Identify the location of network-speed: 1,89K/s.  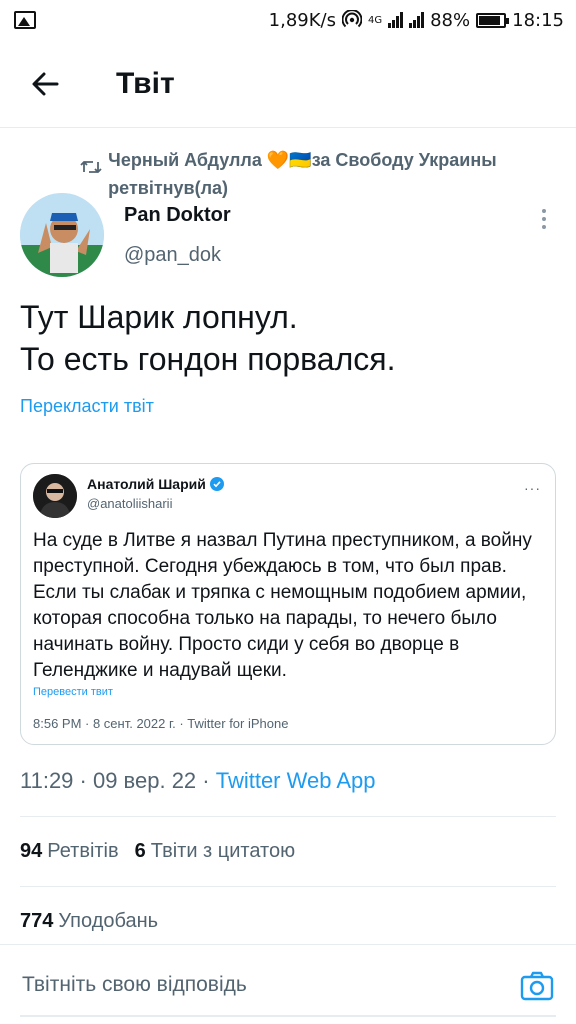
(302, 20).